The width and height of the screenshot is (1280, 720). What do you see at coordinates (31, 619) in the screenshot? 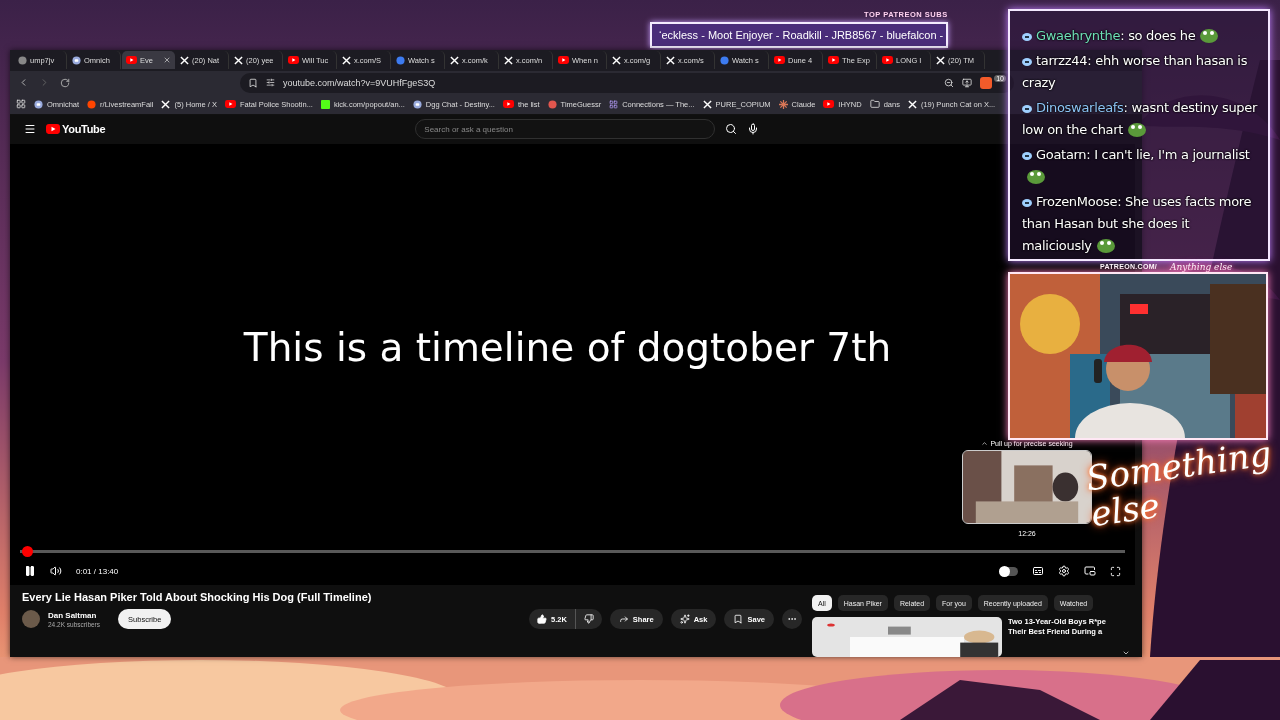
I see `channel-avatar` at bounding box center [31, 619].